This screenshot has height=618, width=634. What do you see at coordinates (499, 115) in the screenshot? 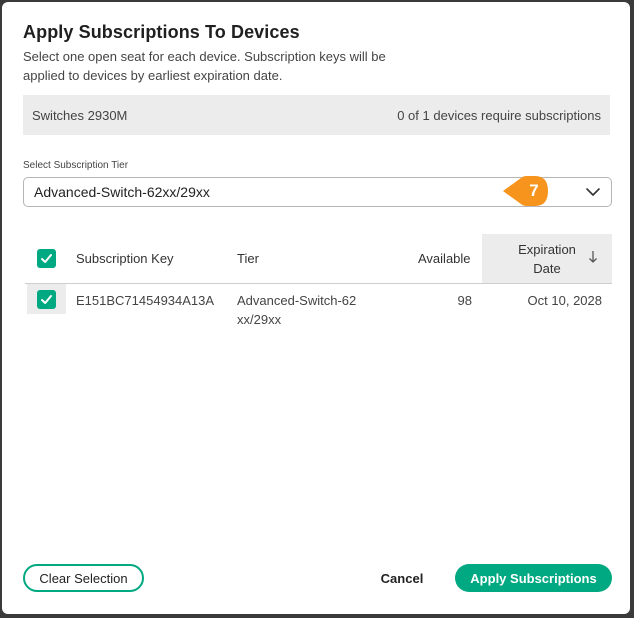
I see `device-status: 0 of 1 devices require subscriptions` at bounding box center [499, 115].